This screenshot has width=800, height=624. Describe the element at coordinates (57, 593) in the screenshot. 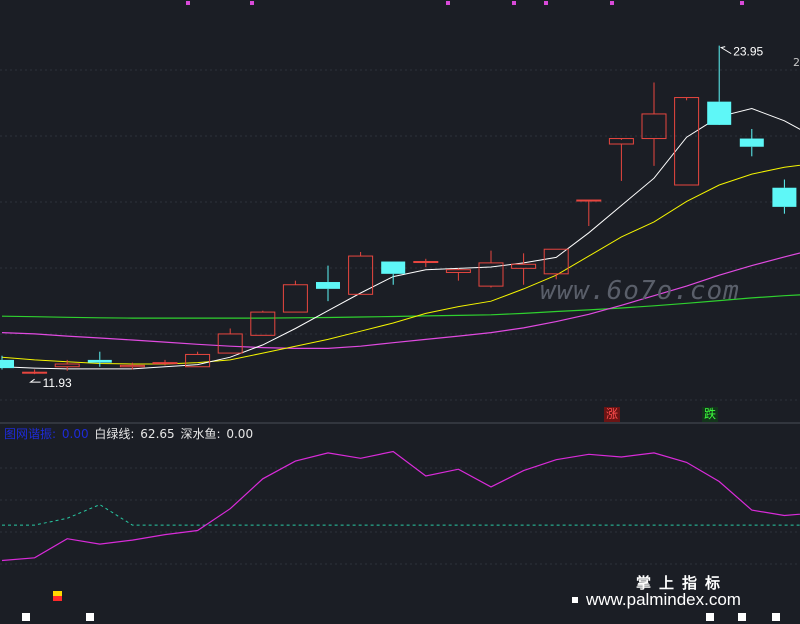

I see `signal-marker-yellow` at that location.